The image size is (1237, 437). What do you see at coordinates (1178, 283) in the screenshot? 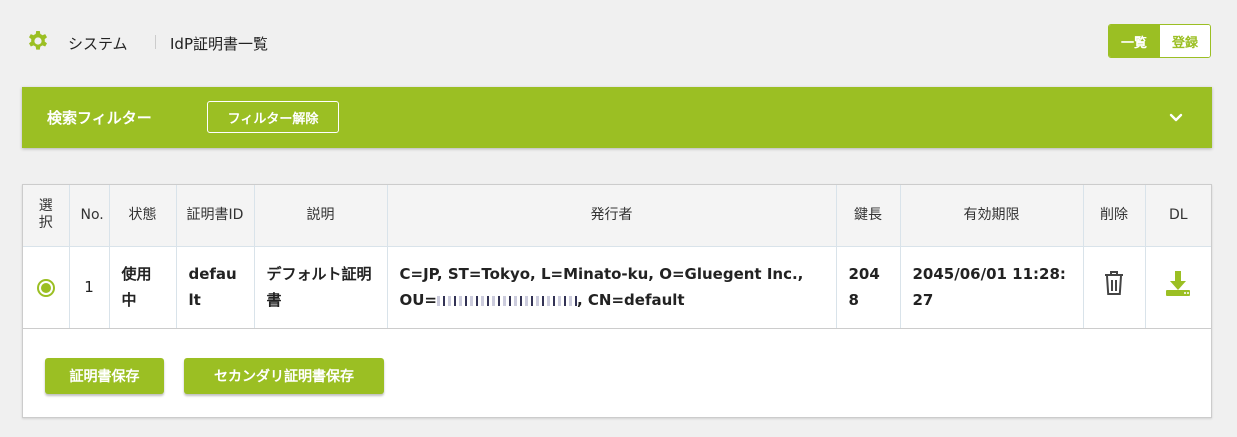
I see `download-icon` at bounding box center [1178, 283].